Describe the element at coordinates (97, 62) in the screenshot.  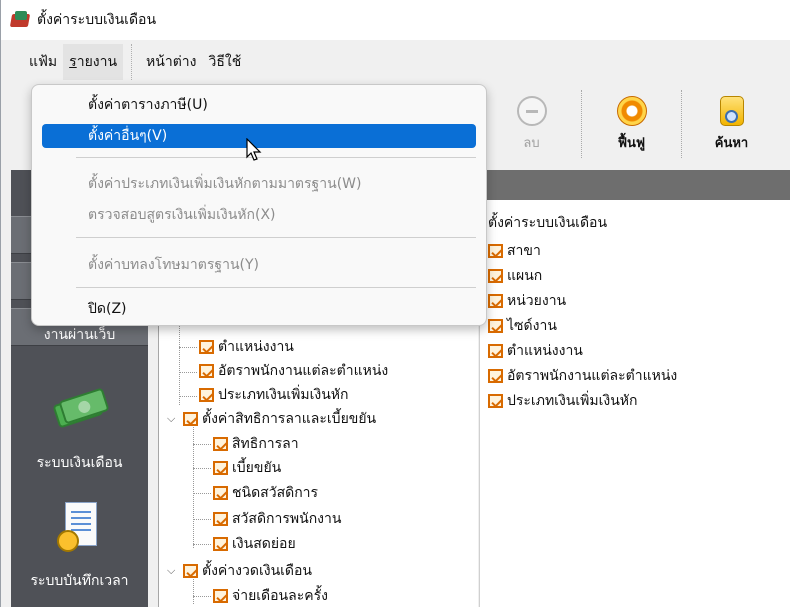
I see `menu-report-label: ายงาน` at that location.